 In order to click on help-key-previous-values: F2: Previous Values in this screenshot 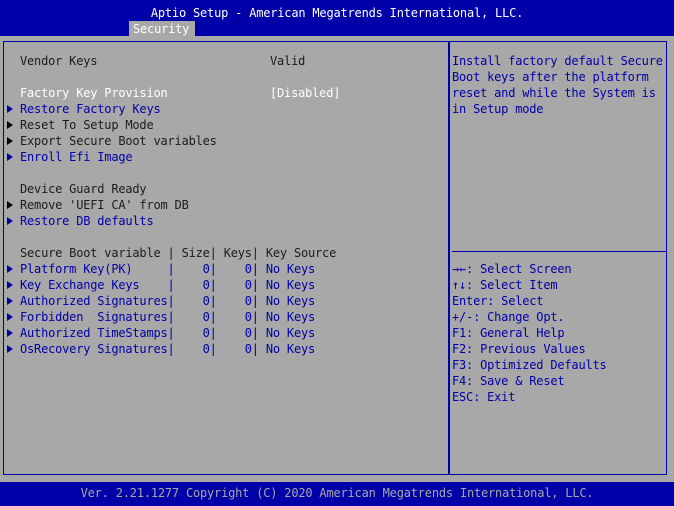, I will do `click(519, 349)`.